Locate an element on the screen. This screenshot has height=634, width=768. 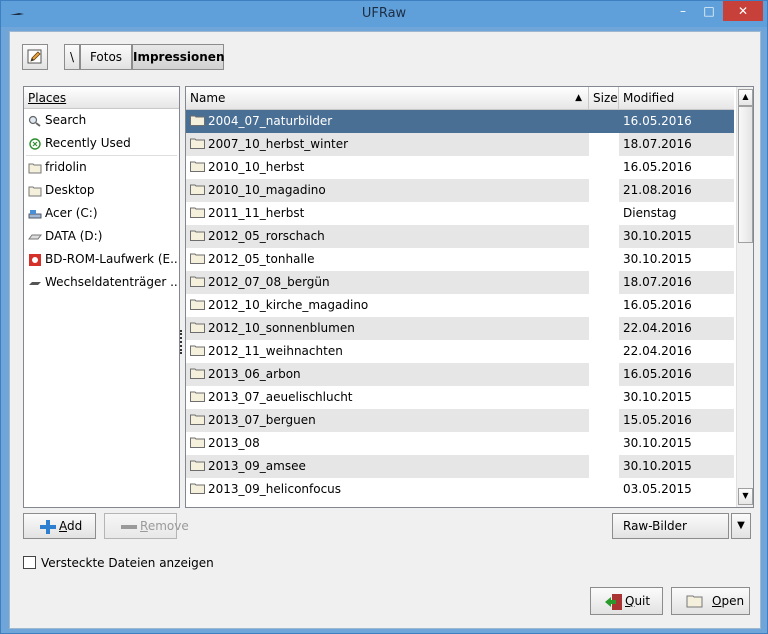
place-label: Recently Used is located at coordinates (88, 143).